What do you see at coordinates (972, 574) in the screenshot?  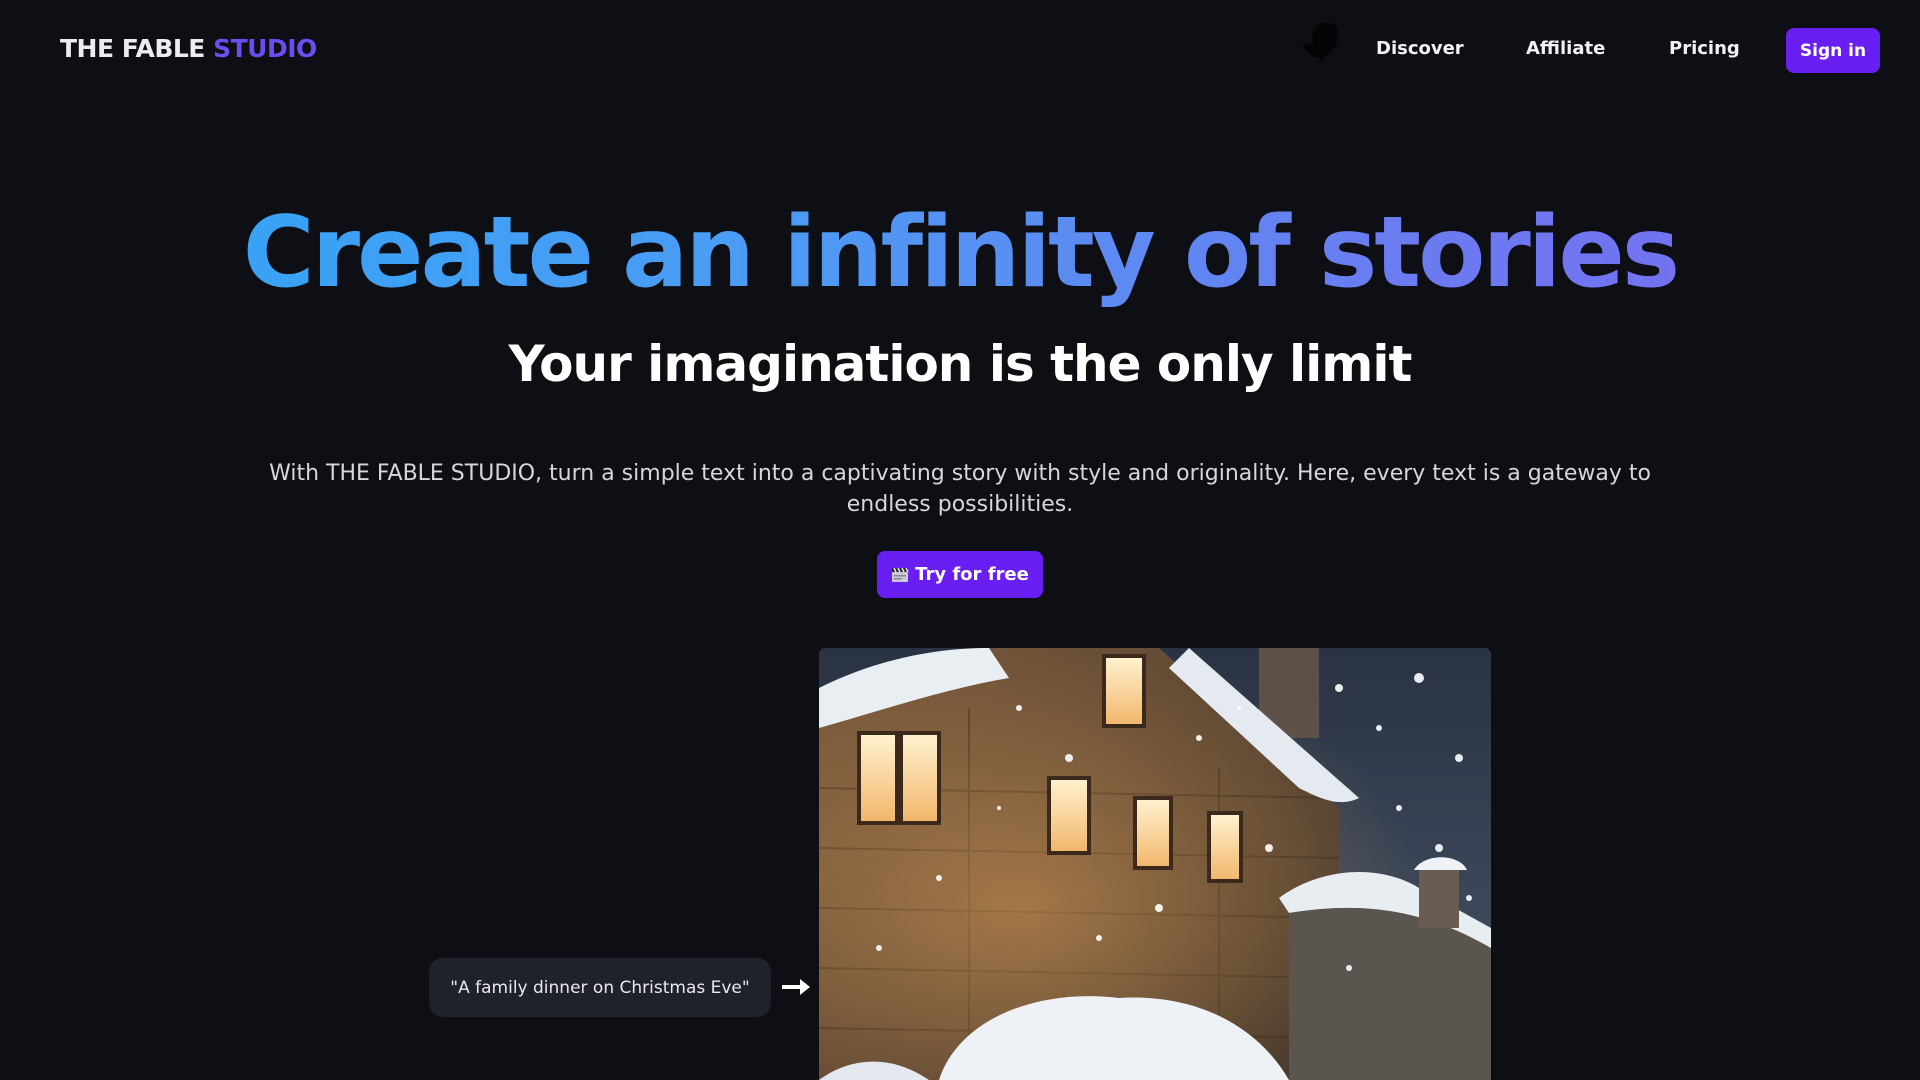 I see `try-for-free-label: Try for free` at bounding box center [972, 574].